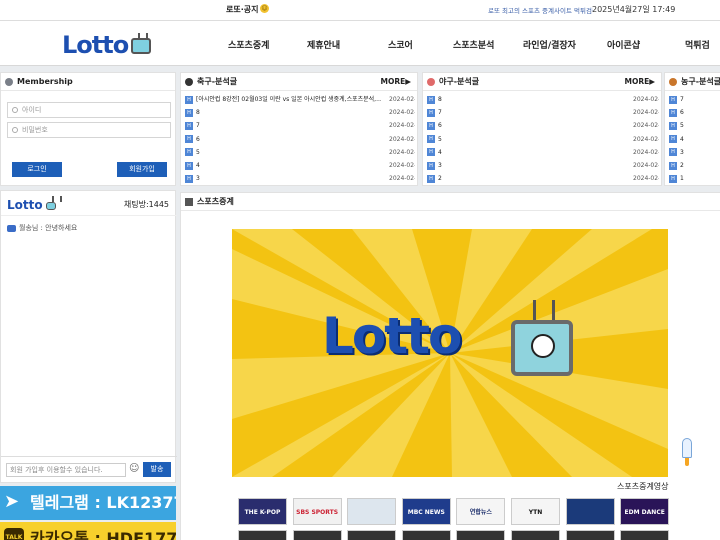 The image size is (720, 540). What do you see at coordinates (157, 469) in the screenshot?
I see `send-button: 발송` at bounding box center [157, 469].